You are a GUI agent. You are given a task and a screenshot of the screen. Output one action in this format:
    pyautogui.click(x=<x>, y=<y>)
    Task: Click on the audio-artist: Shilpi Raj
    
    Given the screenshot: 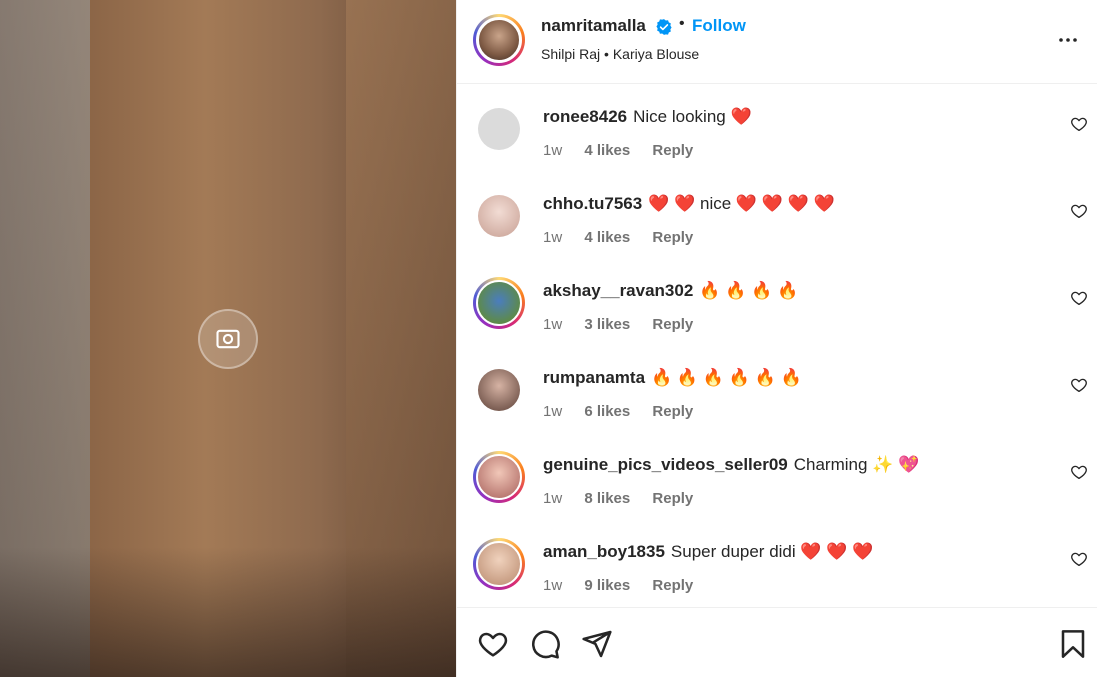 What is the action you would take?
    pyautogui.click(x=570, y=54)
    